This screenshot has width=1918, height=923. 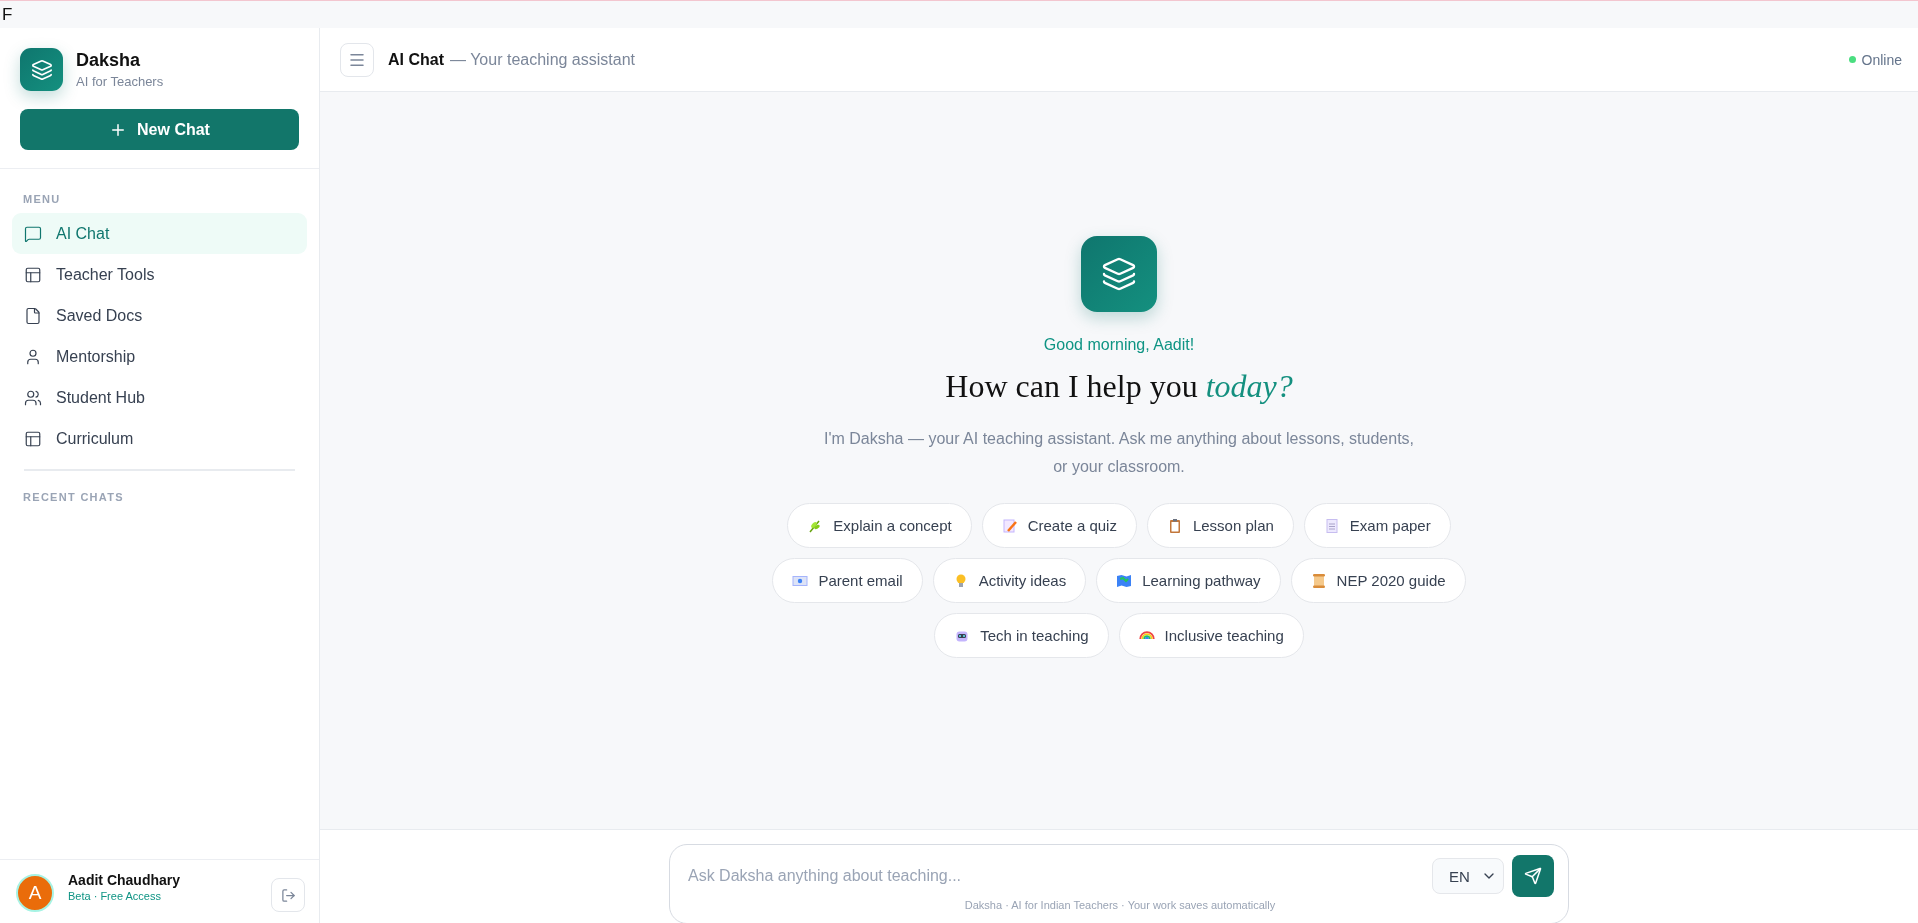 What do you see at coordinates (159, 274) in the screenshot?
I see `nav-item: Teacher Tools` at bounding box center [159, 274].